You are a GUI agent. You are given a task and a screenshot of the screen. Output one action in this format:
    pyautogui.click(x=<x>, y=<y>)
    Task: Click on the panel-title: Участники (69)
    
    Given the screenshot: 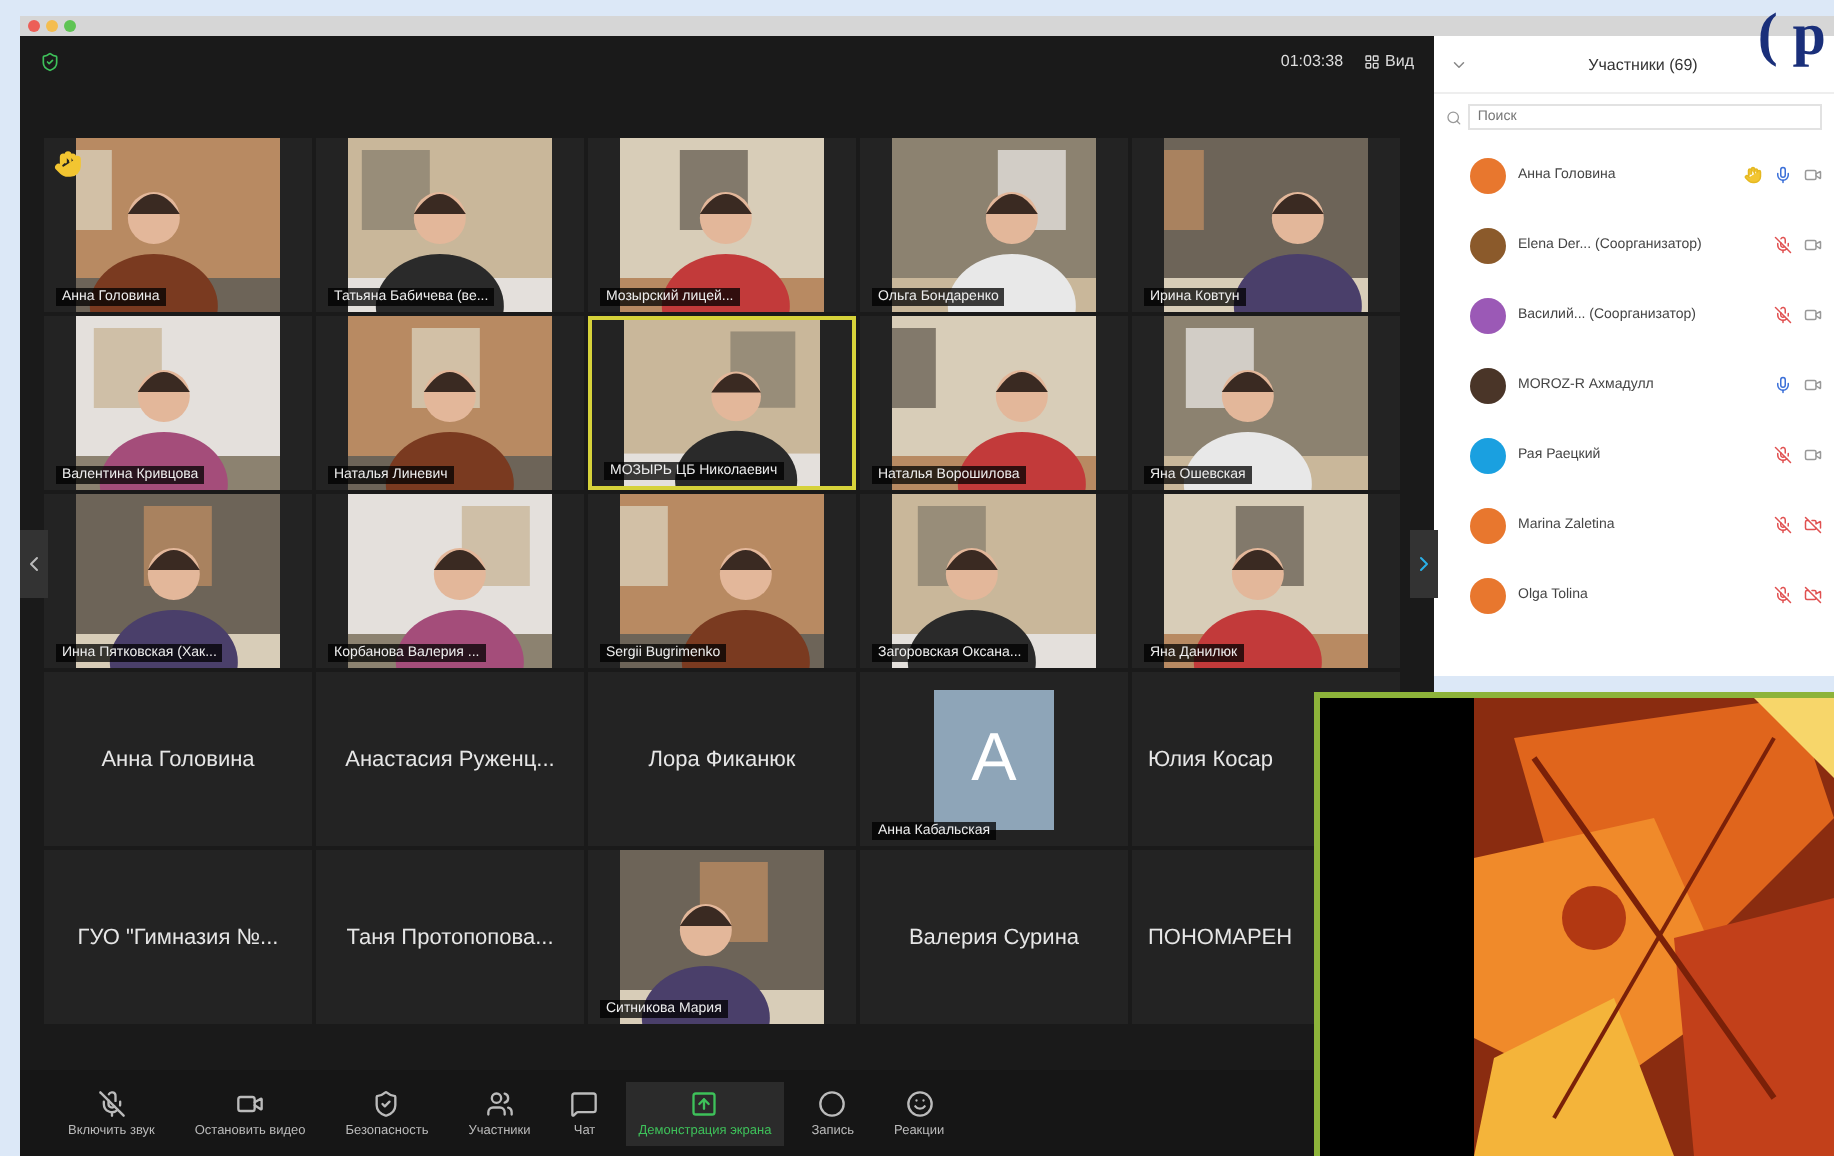 What is the action you would take?
    pyautogui.click(x=1643, y=64)
    